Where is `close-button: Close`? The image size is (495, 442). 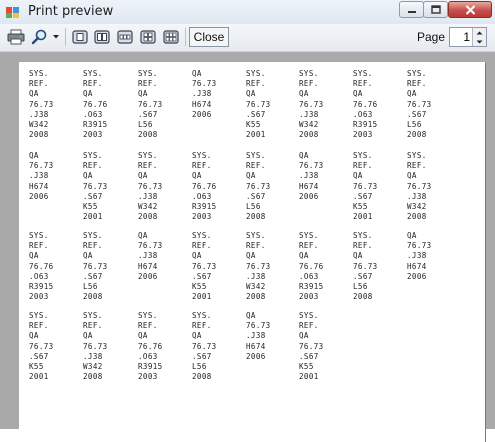 close-button: Close is located at coordinates (209, 37).